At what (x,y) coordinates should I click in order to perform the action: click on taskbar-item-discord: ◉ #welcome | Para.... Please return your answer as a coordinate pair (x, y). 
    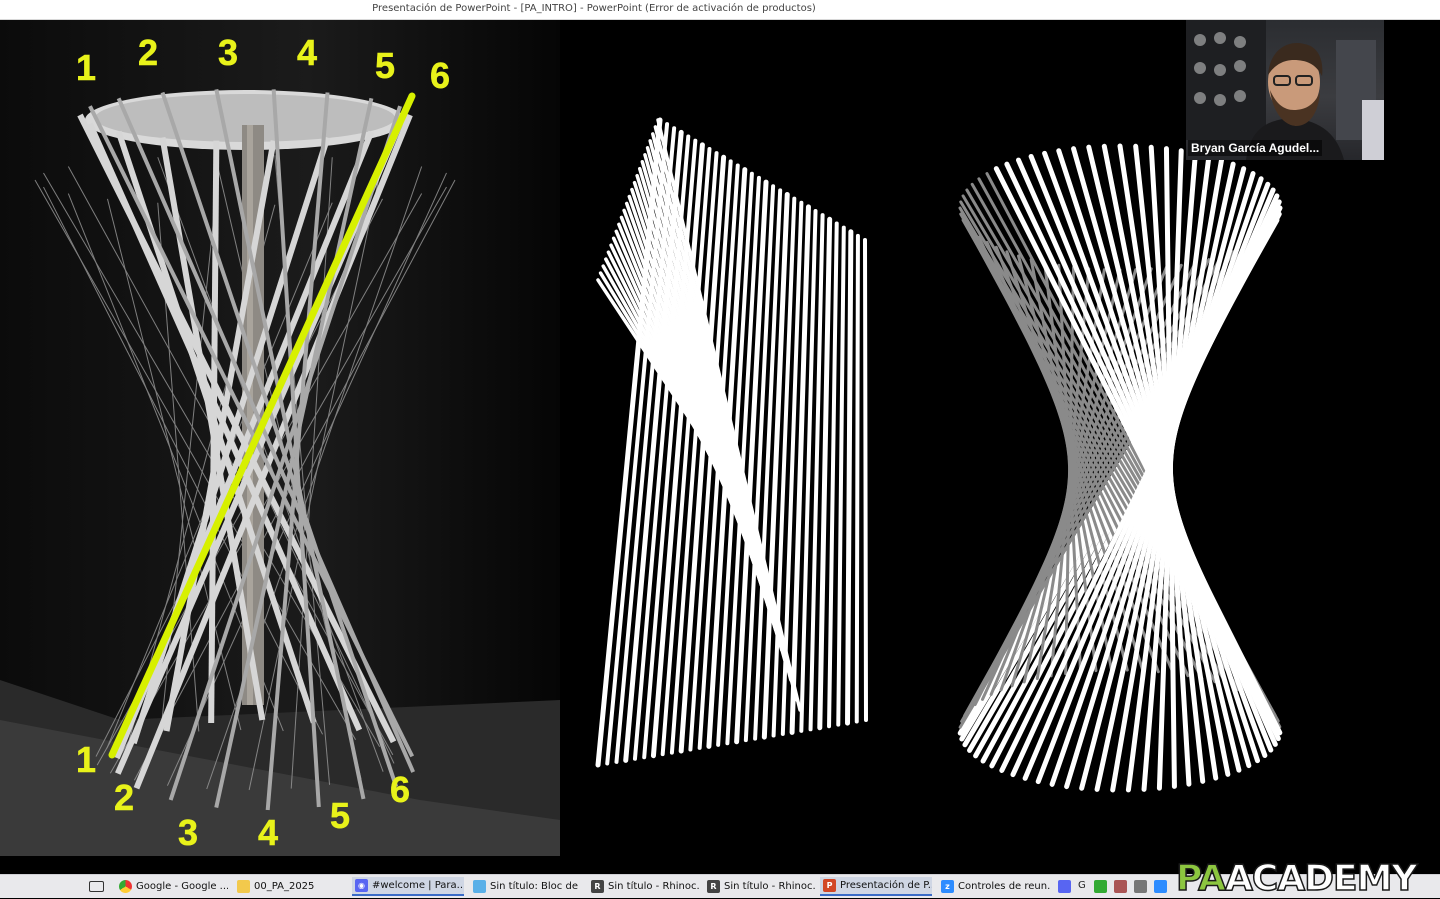
    Looking at the image, I should click on (408, 886).